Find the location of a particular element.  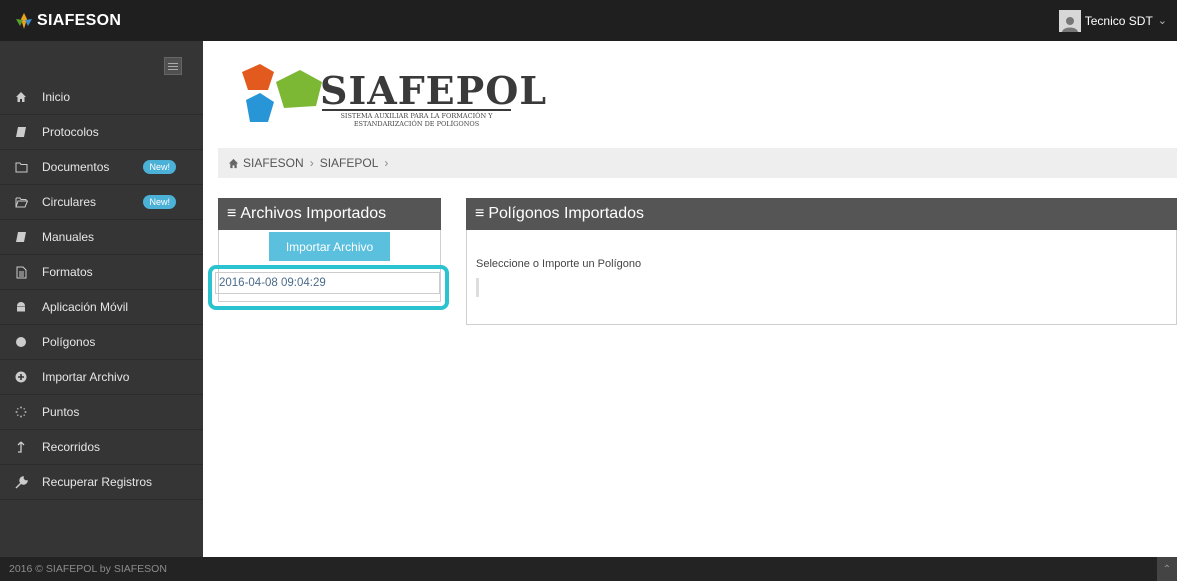

sidebar-item-label: Puntos is located at coordinates (61, 412).